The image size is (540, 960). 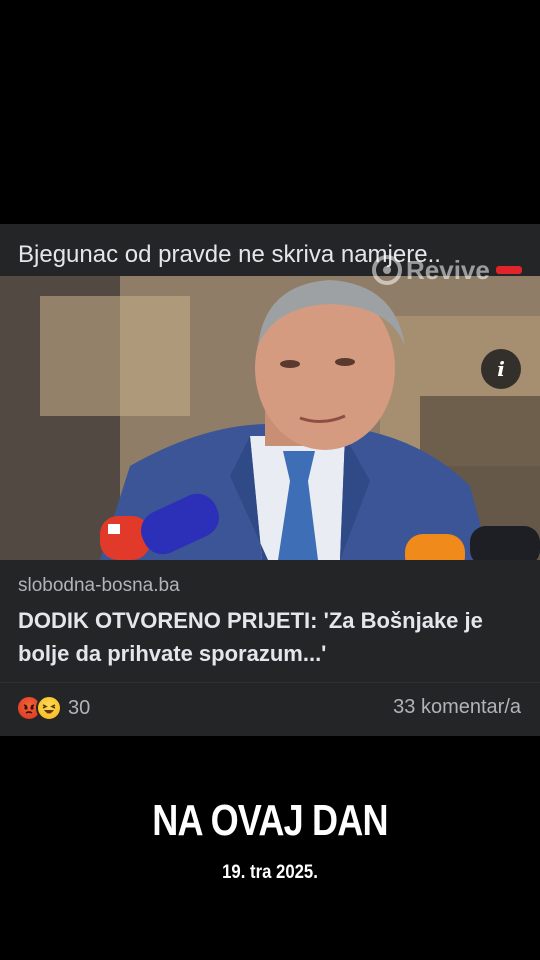 I want to click on watermark-text: Revive, so click(x=448, y=269).